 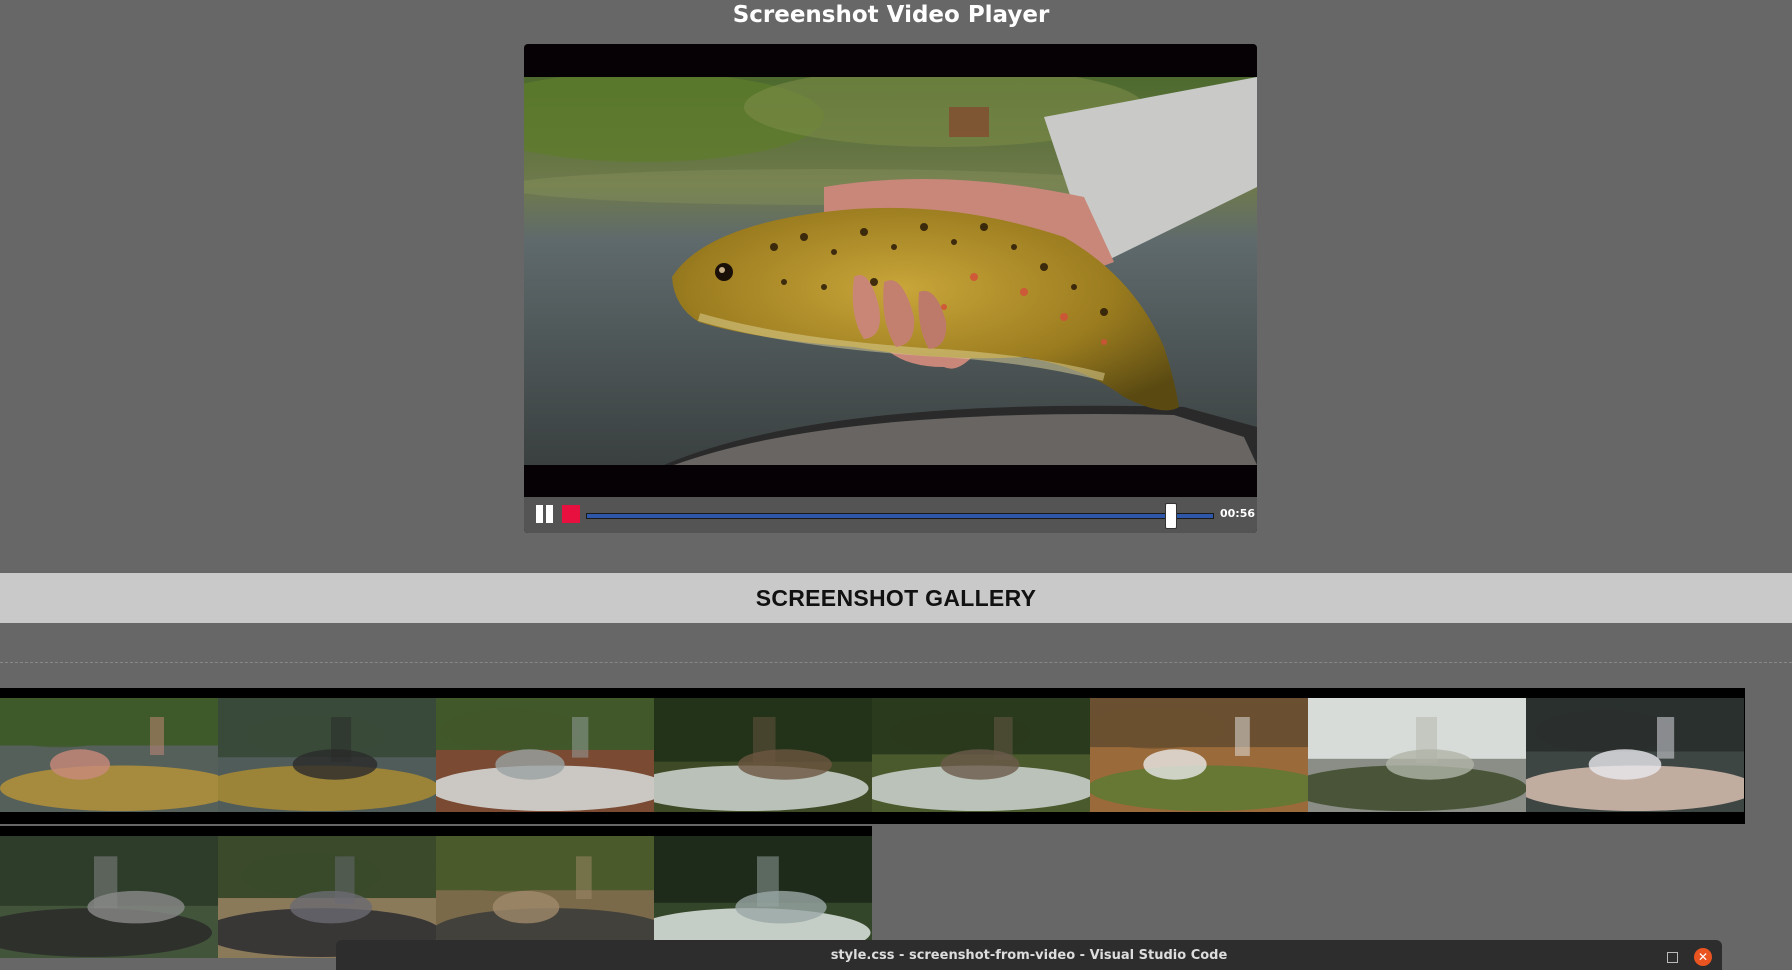 What do you see at coordinates (571, 514) in the screenshot?
I see `stop-icon` at bounding box center [571, 514].